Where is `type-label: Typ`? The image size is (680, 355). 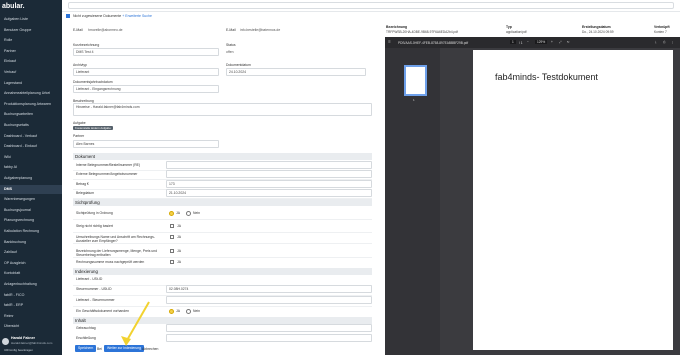 type-label: Typ is located at coordinates (509, 27).